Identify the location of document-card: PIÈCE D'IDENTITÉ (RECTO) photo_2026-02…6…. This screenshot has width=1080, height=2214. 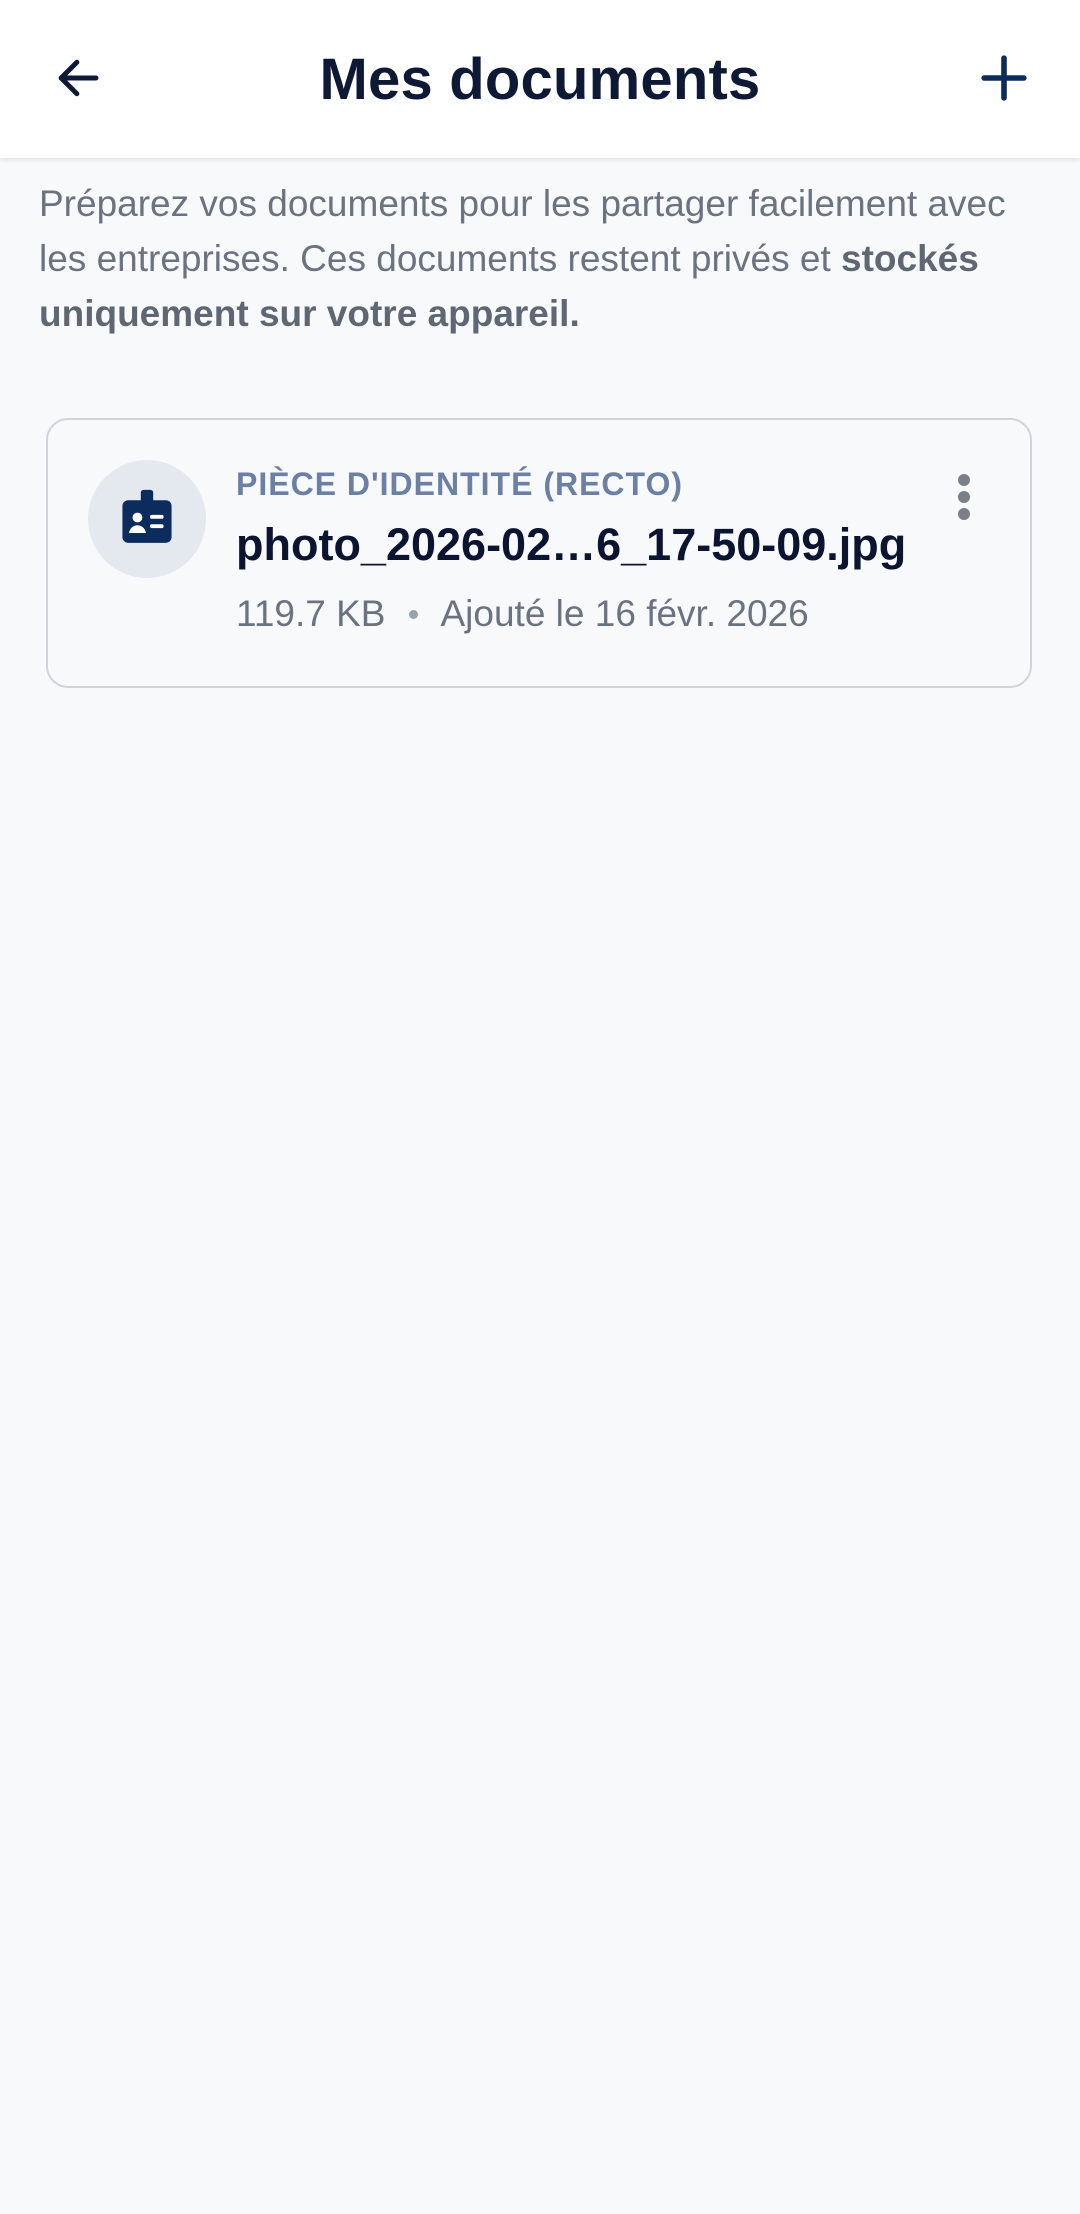
(539, 553).